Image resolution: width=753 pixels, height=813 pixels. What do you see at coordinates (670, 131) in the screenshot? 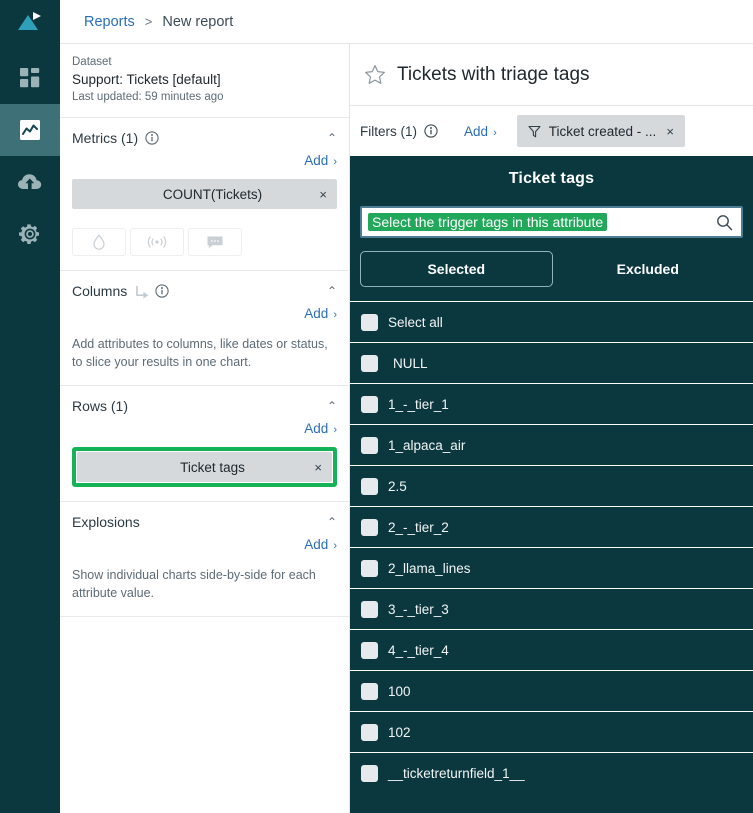
I see `filter-chip-remove-button: ×` at bounding box center [670, 131].